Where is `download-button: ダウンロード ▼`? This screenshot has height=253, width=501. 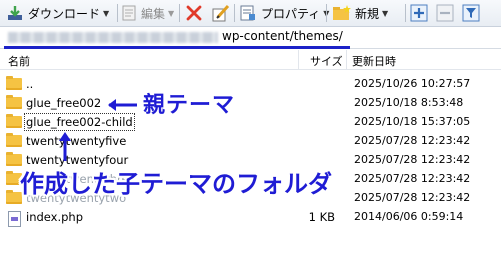
download-button: ダウンロード ▼ is located at coordinates (57, 13).